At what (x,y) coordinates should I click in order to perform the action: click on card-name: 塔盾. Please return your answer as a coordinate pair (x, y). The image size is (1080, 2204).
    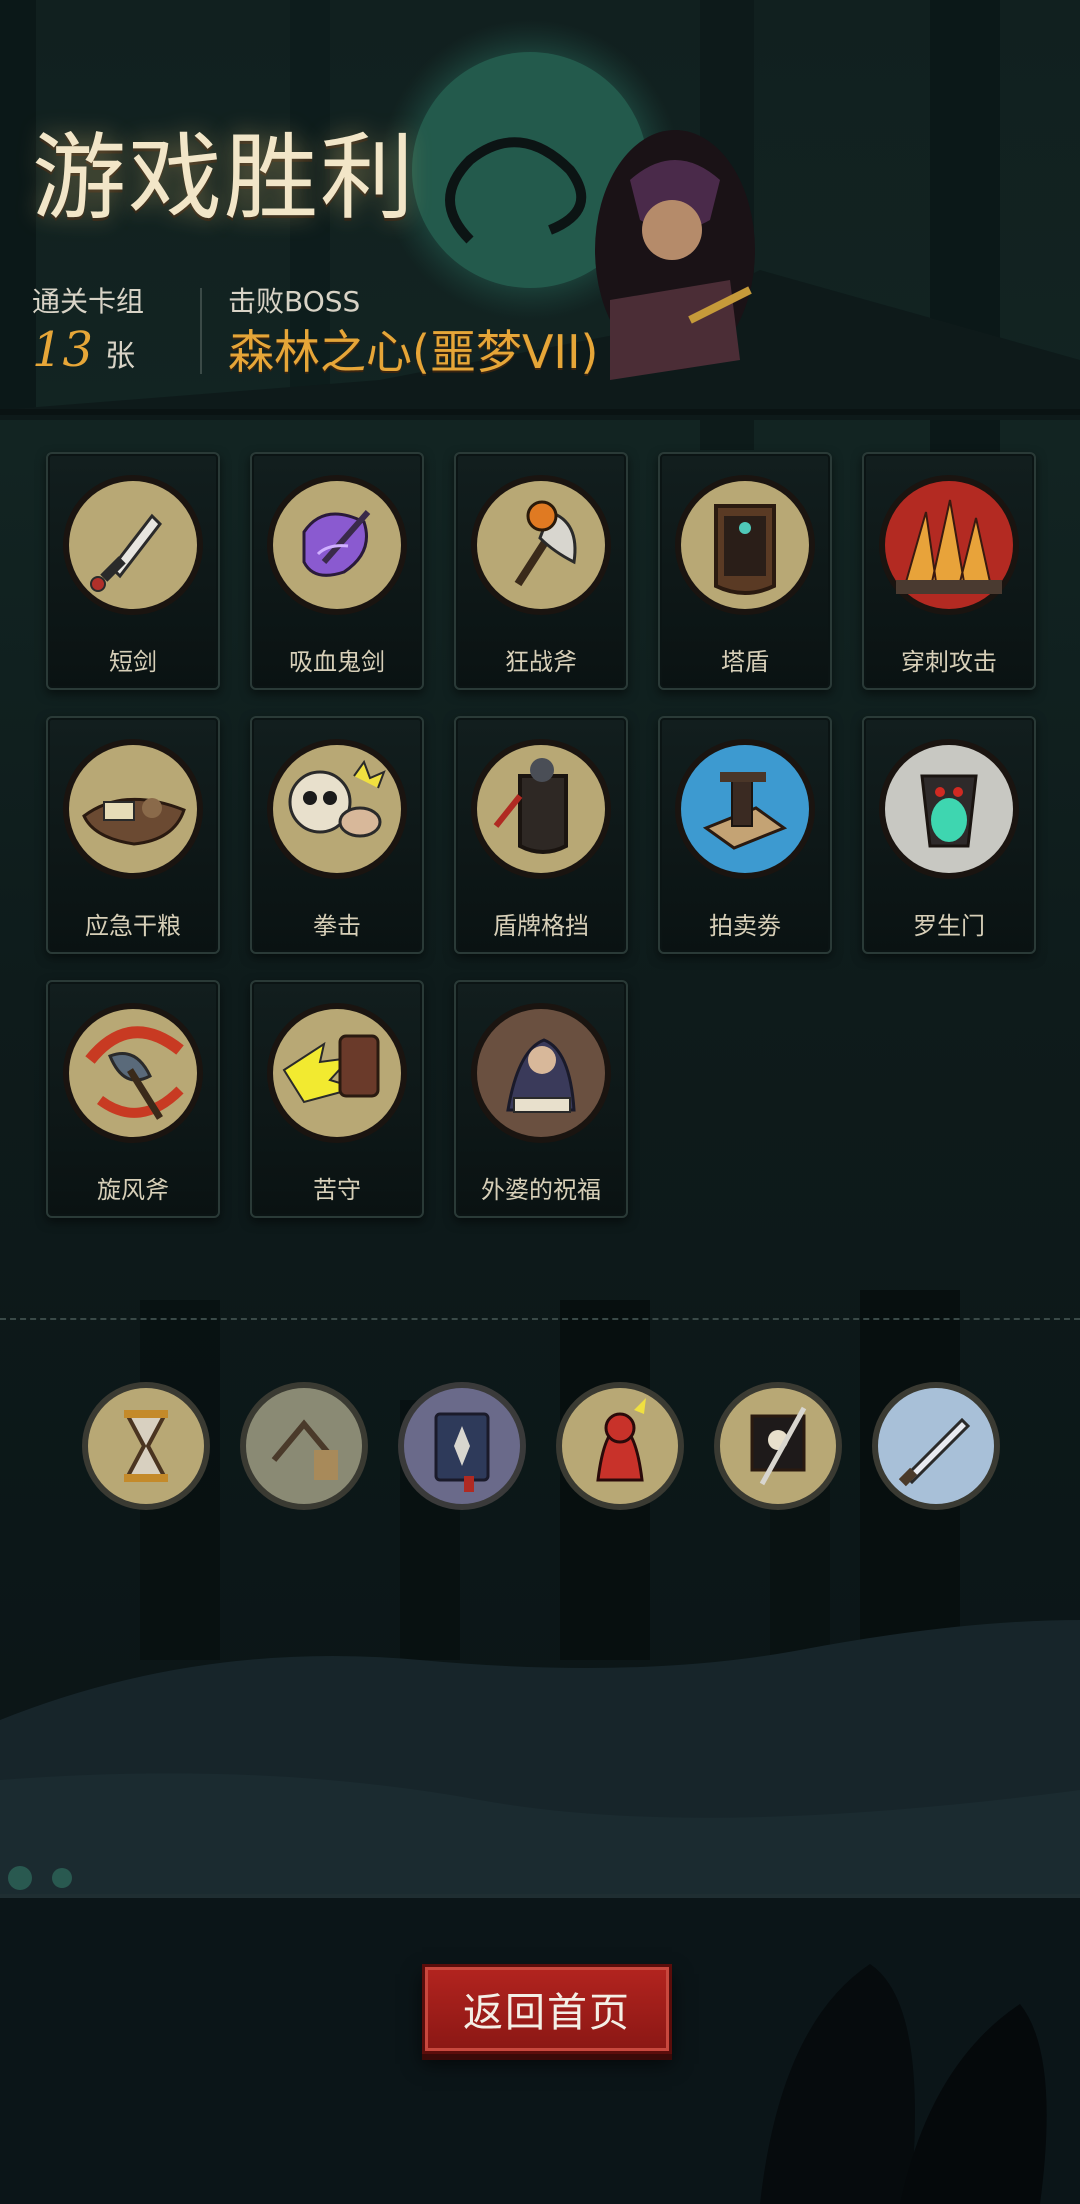
    Looking at the image, I should click on (745, 662).